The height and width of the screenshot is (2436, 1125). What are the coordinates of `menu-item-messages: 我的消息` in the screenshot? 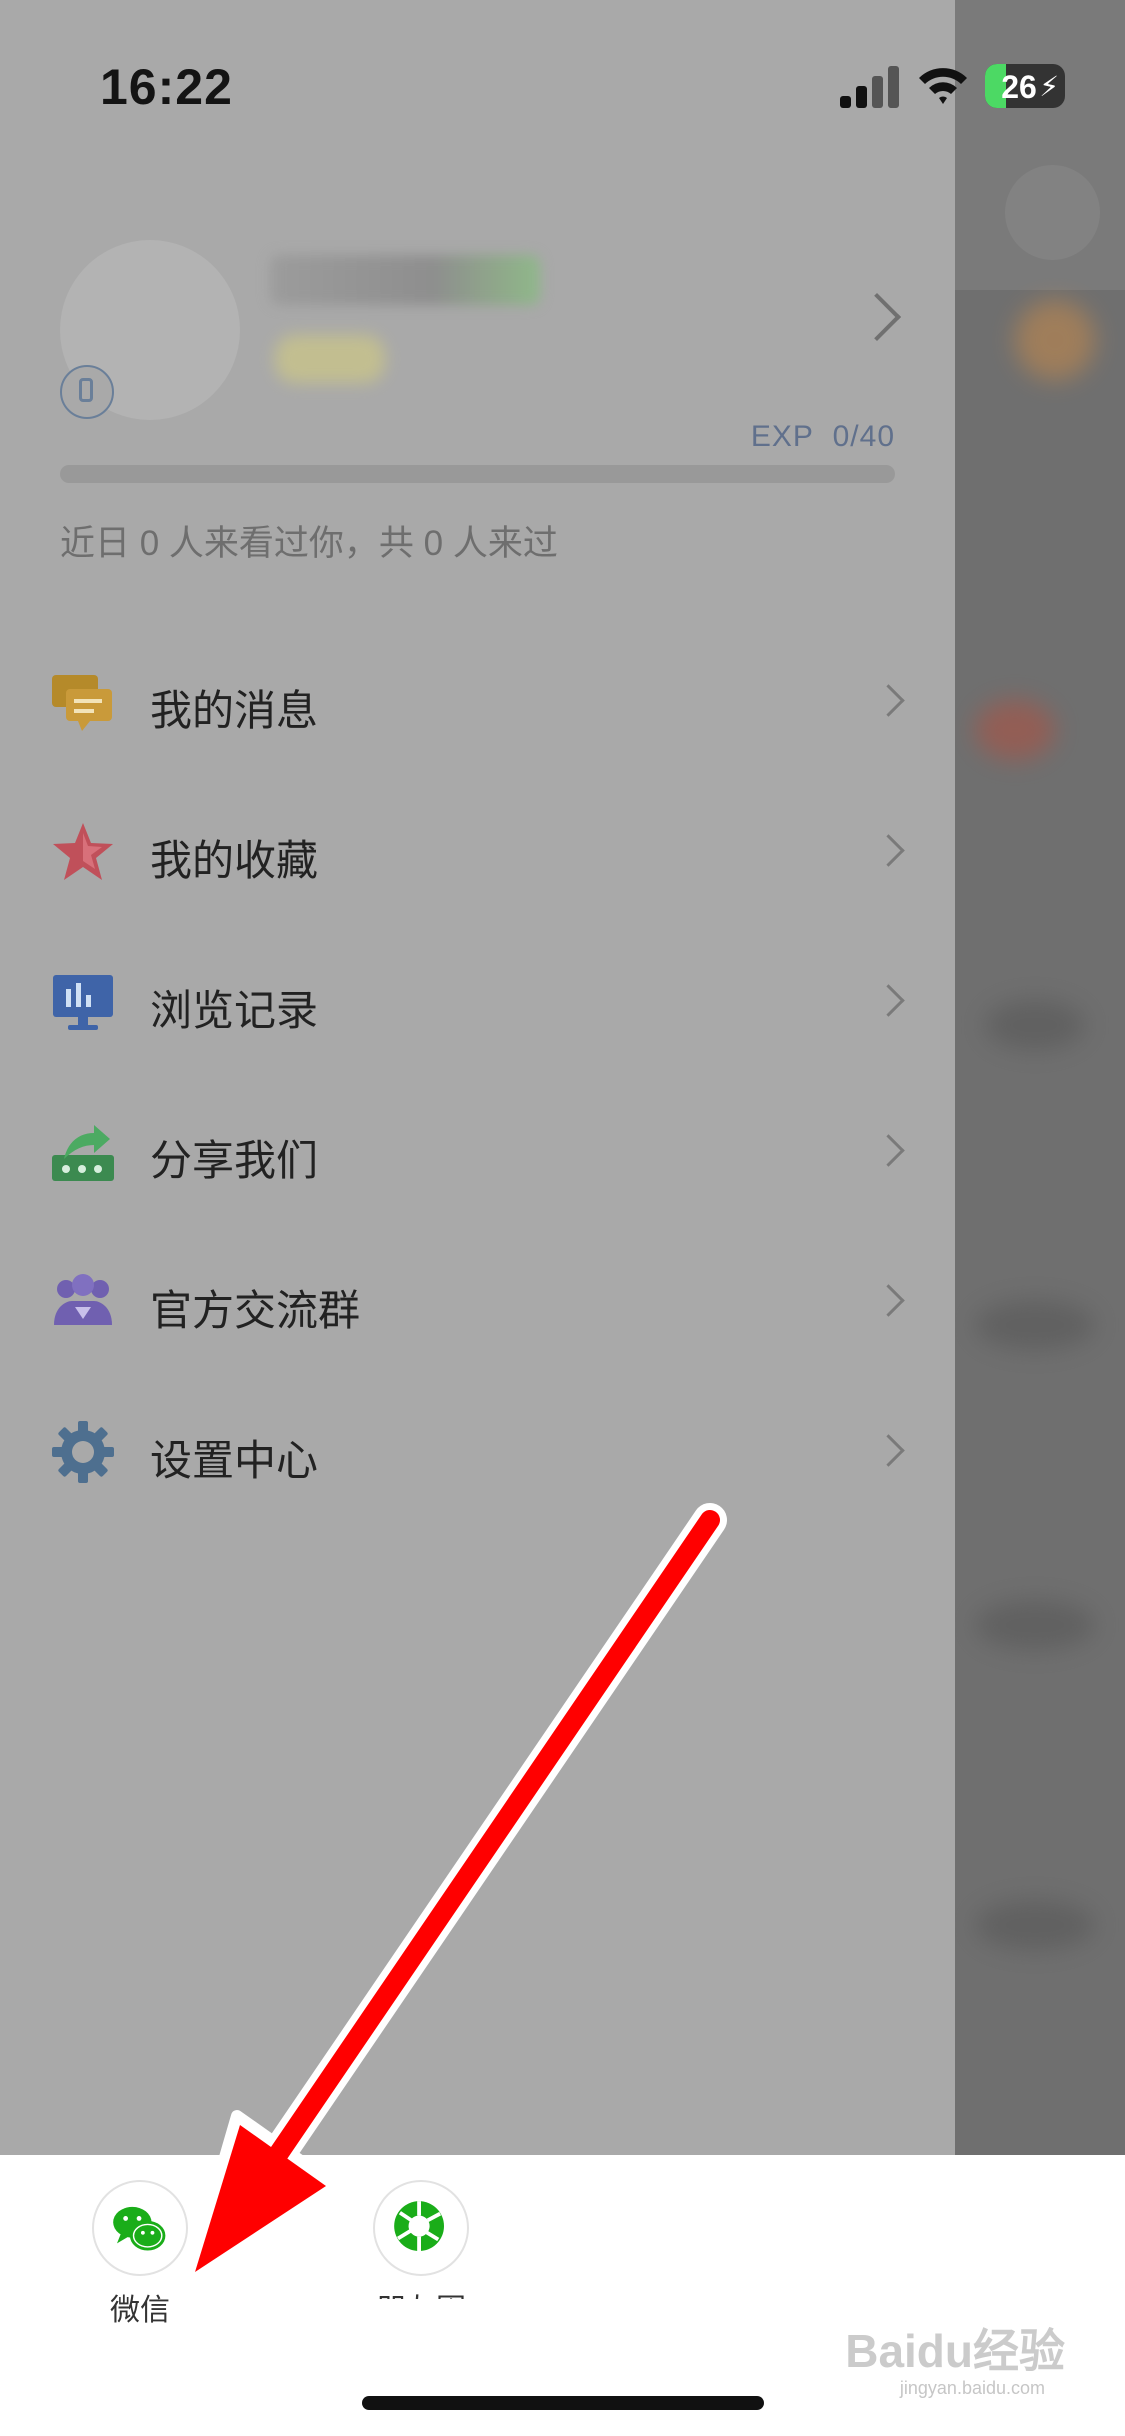 It's located at (477, 702).